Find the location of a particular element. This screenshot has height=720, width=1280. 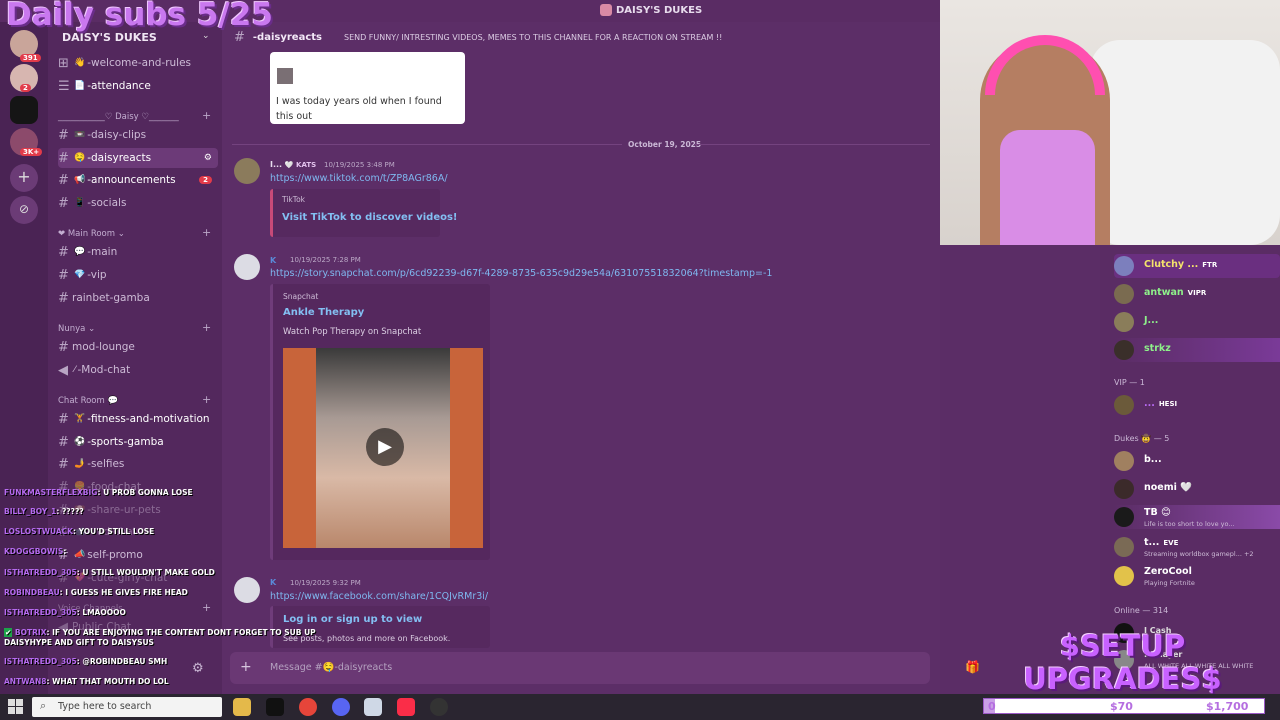

message-input: Message #🤤-daisyreacts is located at coordinates (331, 667).